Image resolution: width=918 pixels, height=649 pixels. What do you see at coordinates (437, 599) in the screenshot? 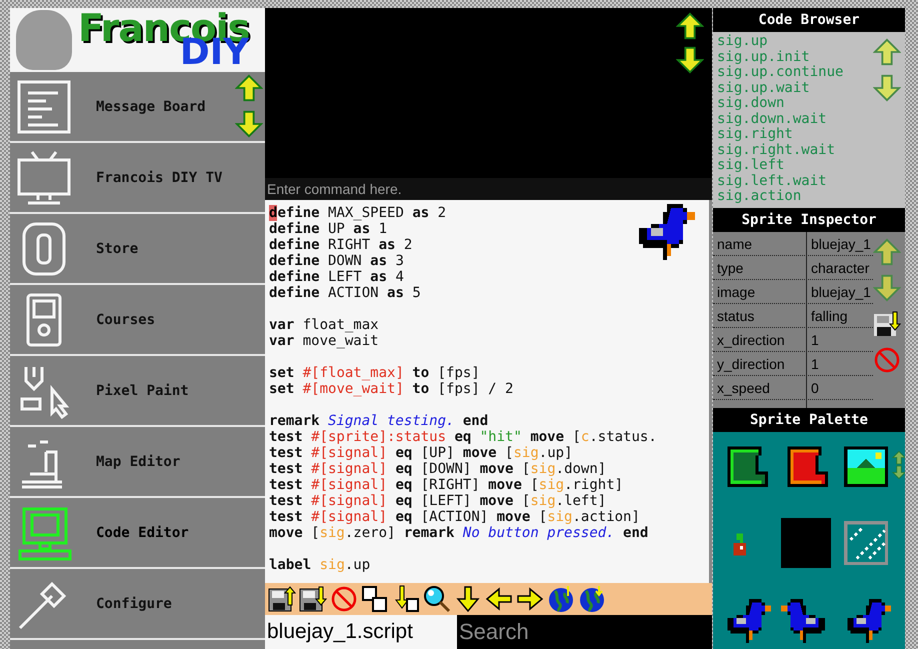
I see `search-icon` at bounding box center [437, 599].